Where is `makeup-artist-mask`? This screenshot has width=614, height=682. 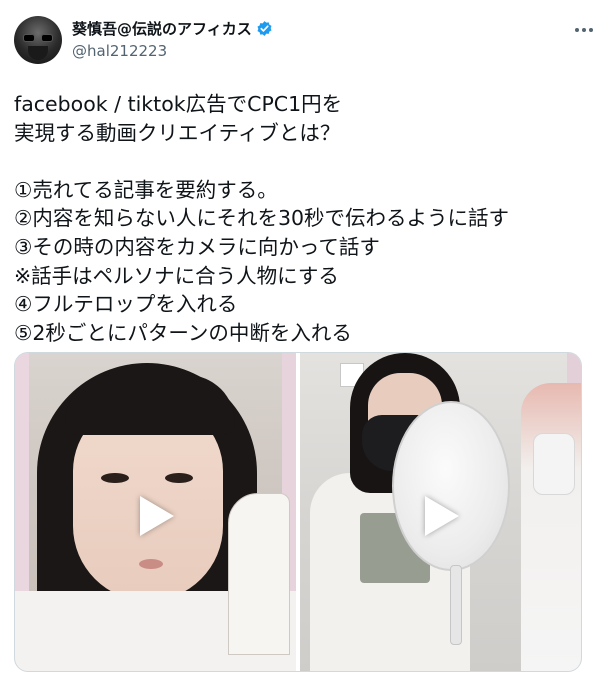 makeup-artist-mask is located at coordinates (554, 464).